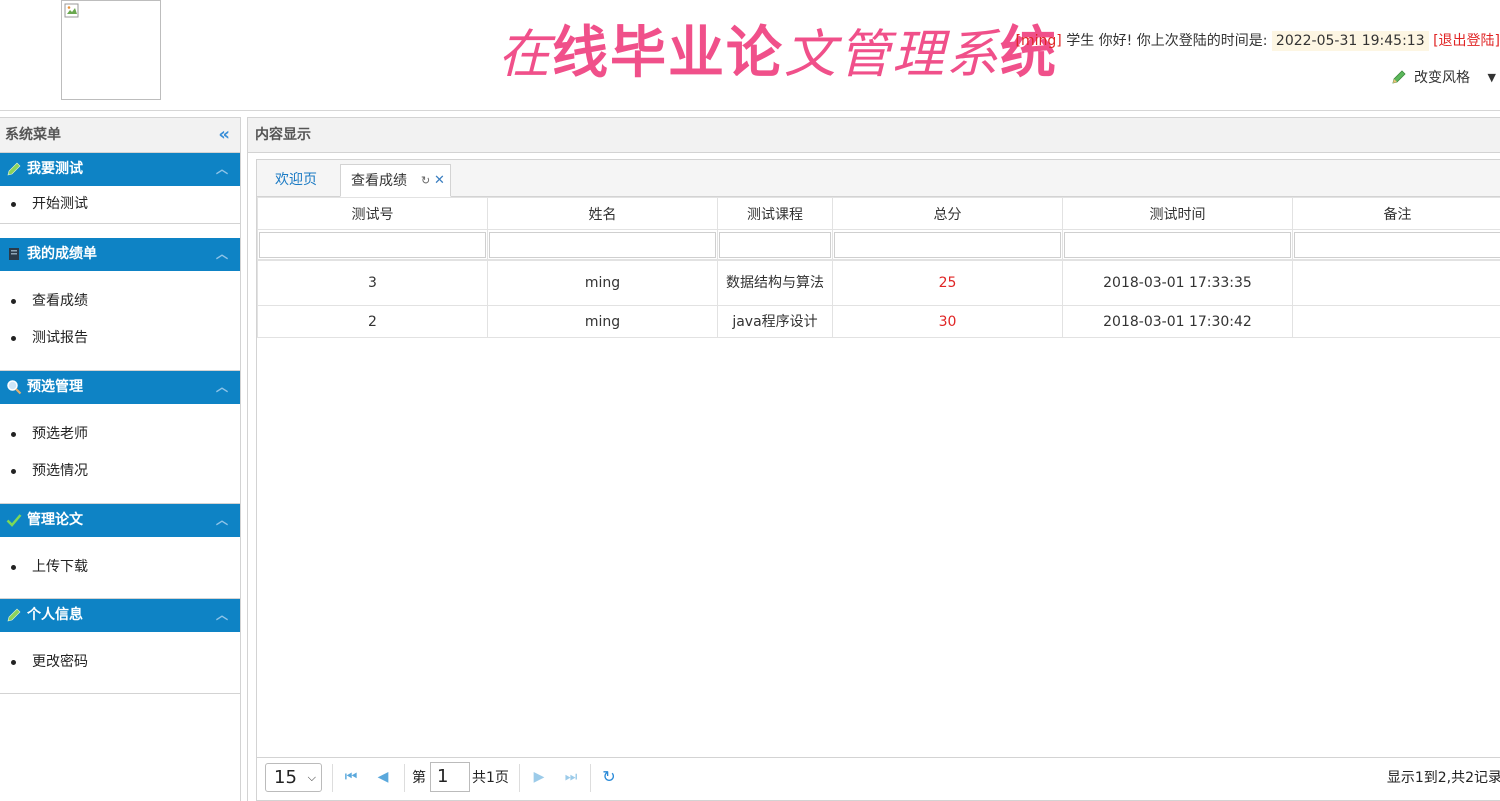 Image resolution: width=1500 pixels, height=801 pixels. What do you see at coordinates (372, 213) in the screenshot?
I see `column-header: 测试号` at bounding box center [372, 213].